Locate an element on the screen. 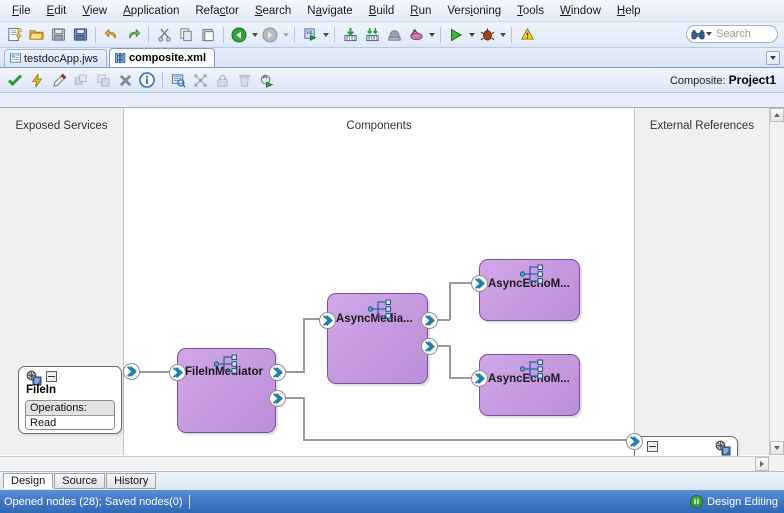 Image resolution: width=784 pixels, height=513 pixels. scroll-up-button is located at coordinates (777, 115).